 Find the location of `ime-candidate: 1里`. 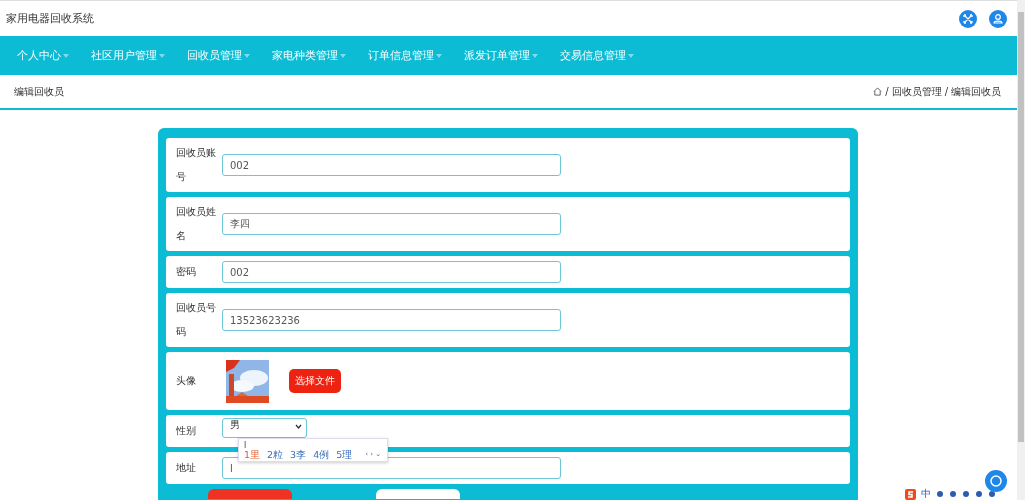

ime-candidate: 1里 is located at coordinates (252, 455).